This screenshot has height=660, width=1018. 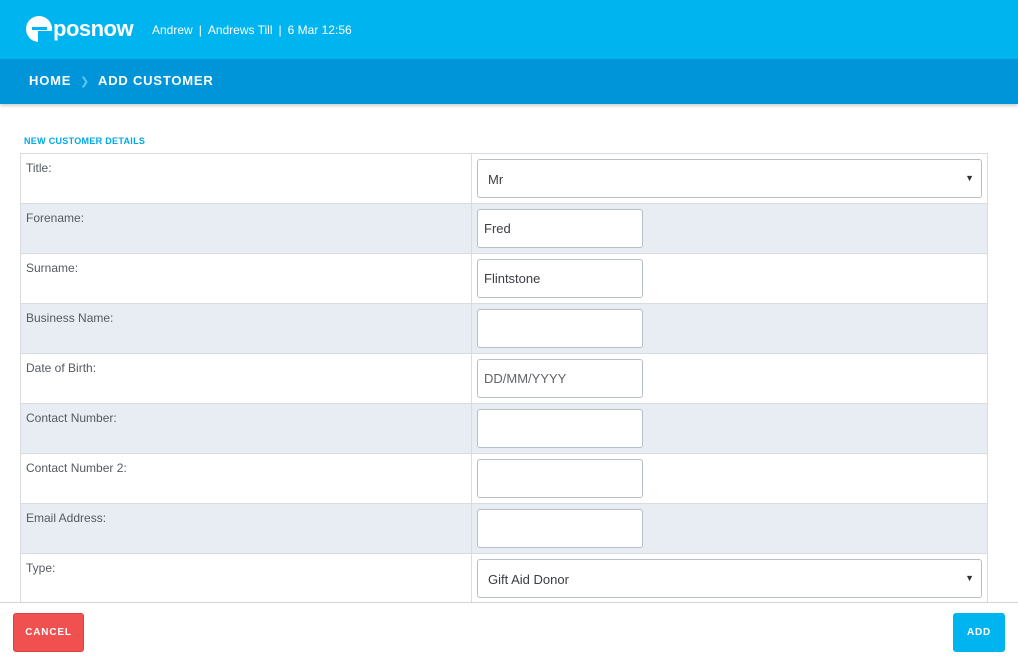 I want to click on session-info: Andrew | Andrews Till | 6 Mar 12:56, so click(x=252, y=30).